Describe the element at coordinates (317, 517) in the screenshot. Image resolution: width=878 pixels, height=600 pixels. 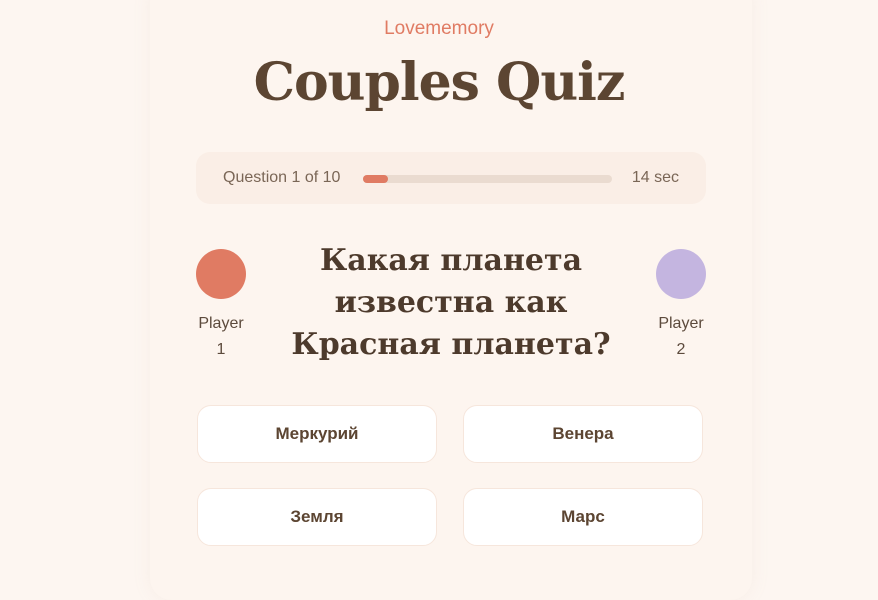
I see `answer-option-3: Земля` at that location.